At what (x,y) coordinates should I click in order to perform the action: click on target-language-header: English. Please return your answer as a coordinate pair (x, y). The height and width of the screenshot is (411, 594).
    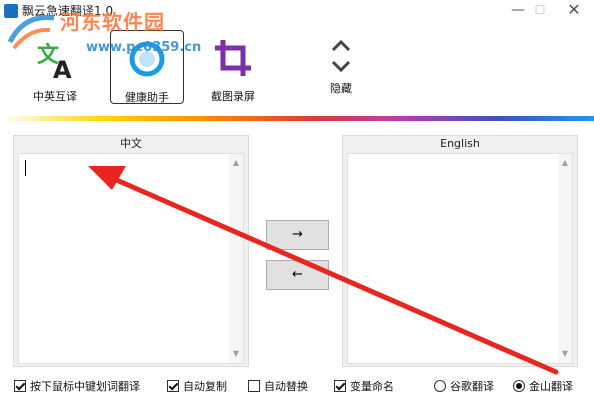
    Looking at the image, I should click on (460, 143).